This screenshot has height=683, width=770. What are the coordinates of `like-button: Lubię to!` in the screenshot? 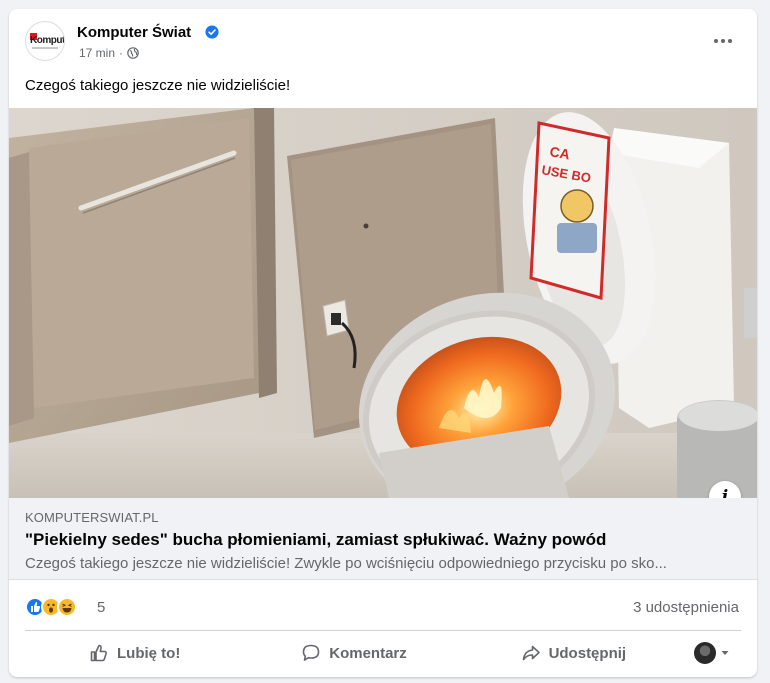 It's located at (134, 653).